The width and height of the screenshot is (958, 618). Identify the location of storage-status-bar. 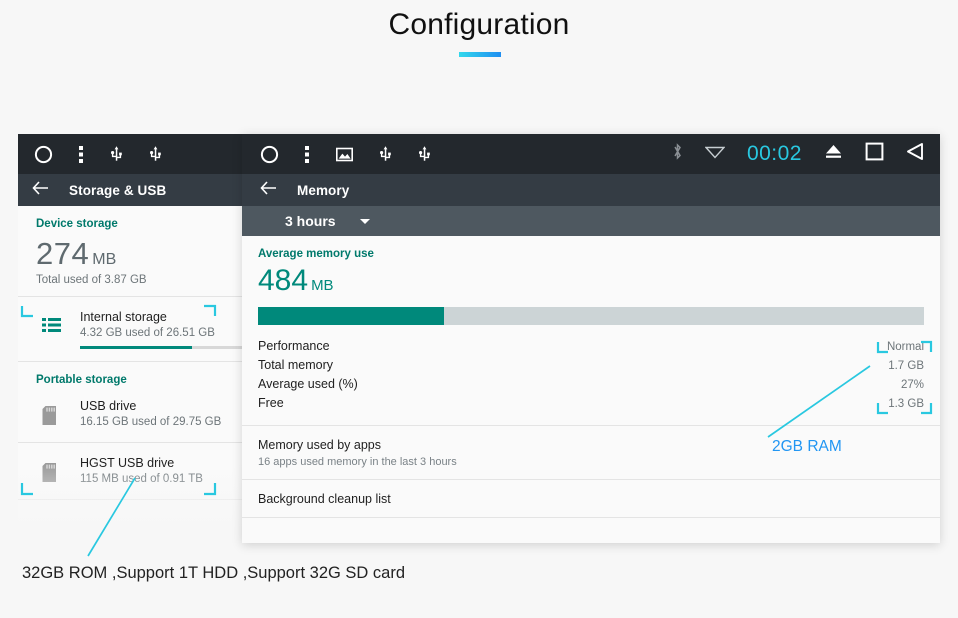
(141, 154).